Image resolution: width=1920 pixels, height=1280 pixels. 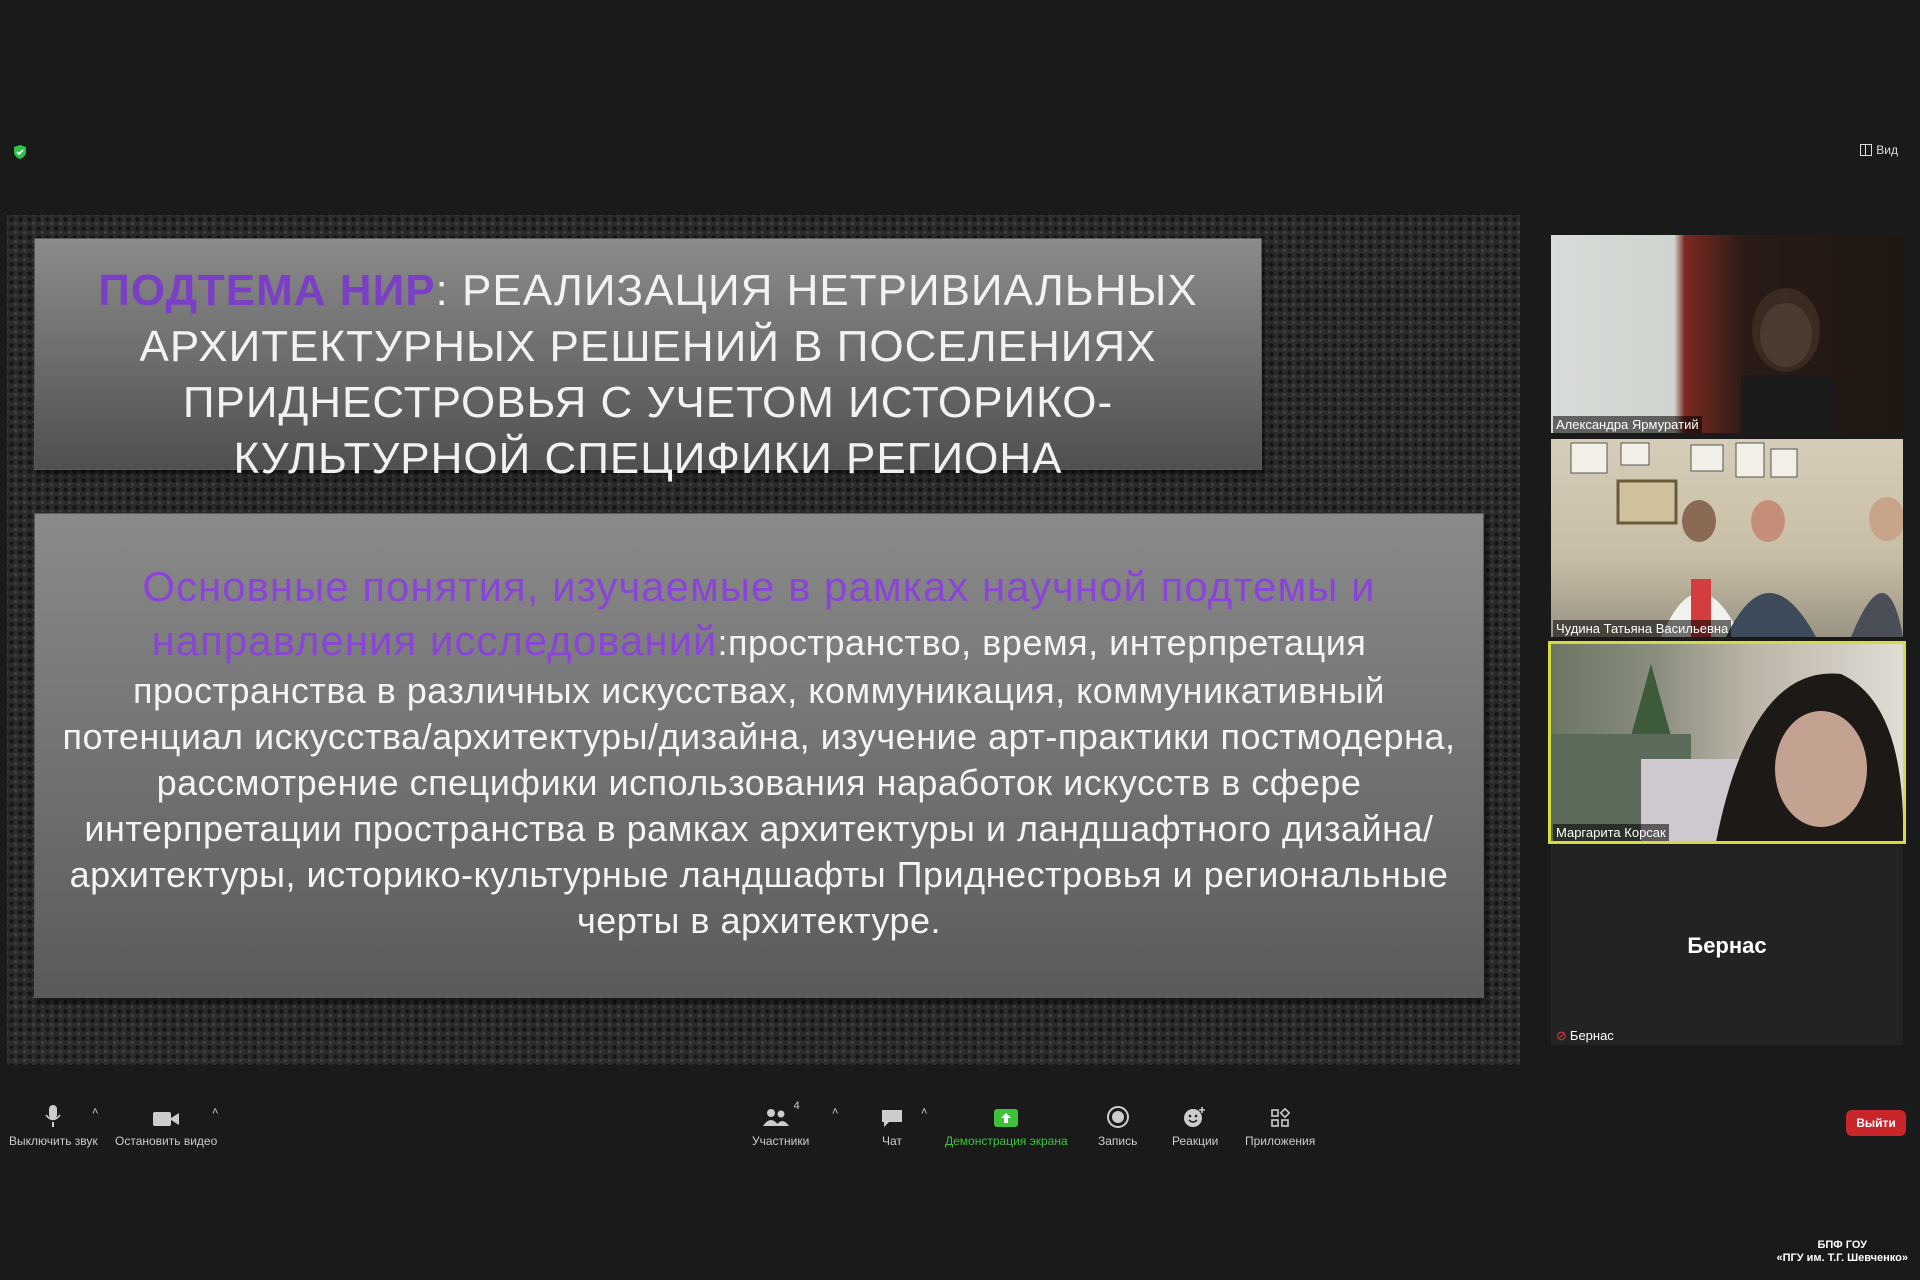 What do you see at coordinates (892, 1141) in the screenshot?
I see `chat-label: Чат` at bounding box center [892, 1141].